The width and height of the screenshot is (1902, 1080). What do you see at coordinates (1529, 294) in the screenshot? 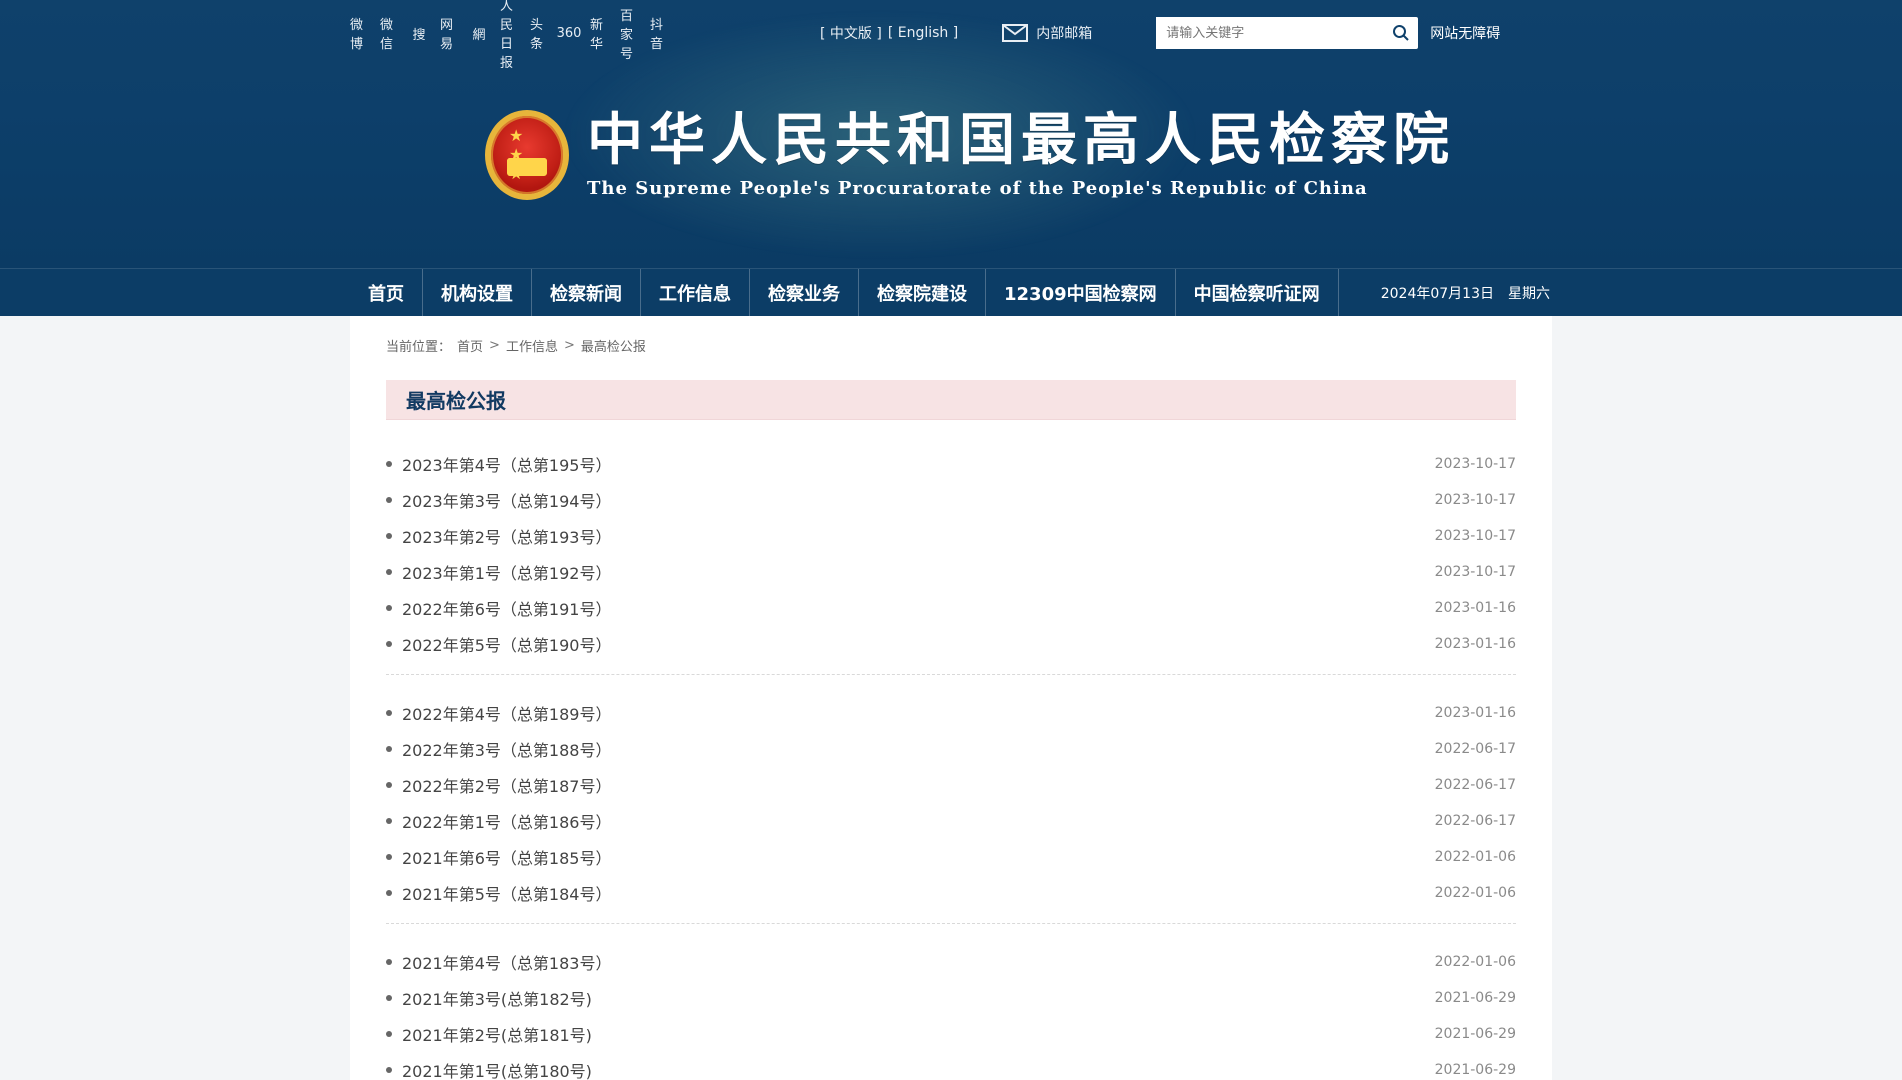
I see `nav-weekday: 星期六` at bounding box center [1529, 294].